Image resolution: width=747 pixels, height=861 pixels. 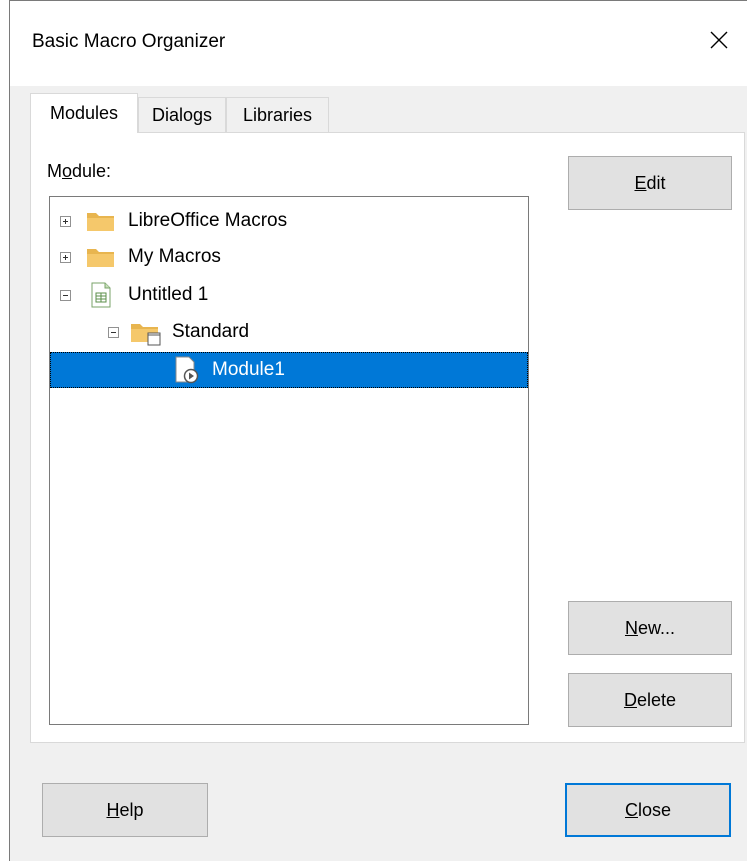 What do you see at coordinates (125, 810) in the screenshot?
I see `help-button: Help` at bounding box center [125, 810].